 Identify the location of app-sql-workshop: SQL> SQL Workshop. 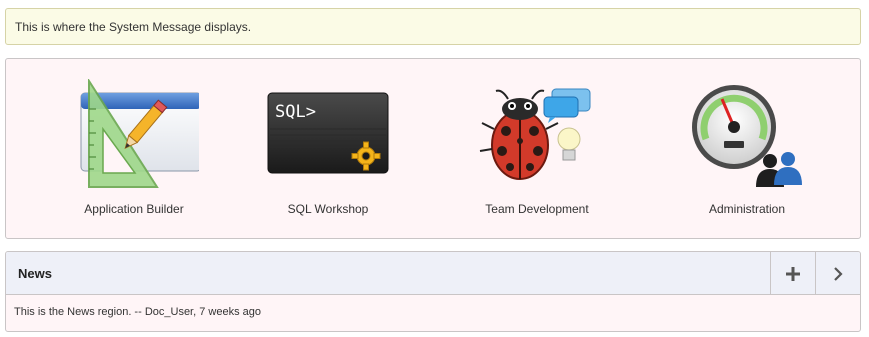
(328, 149).